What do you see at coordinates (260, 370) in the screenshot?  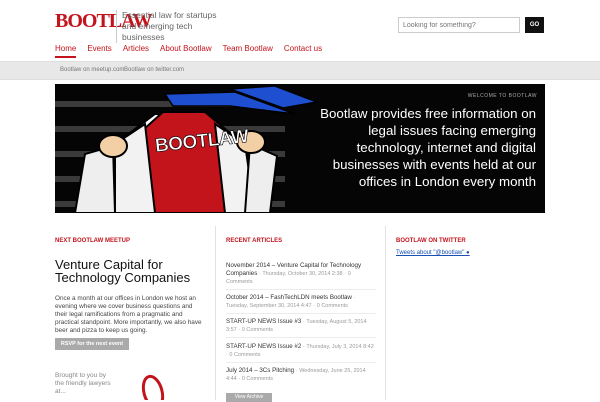 I see `article-link: July 2014 – 3Cs Pitching` at bounding box center [260, 370].